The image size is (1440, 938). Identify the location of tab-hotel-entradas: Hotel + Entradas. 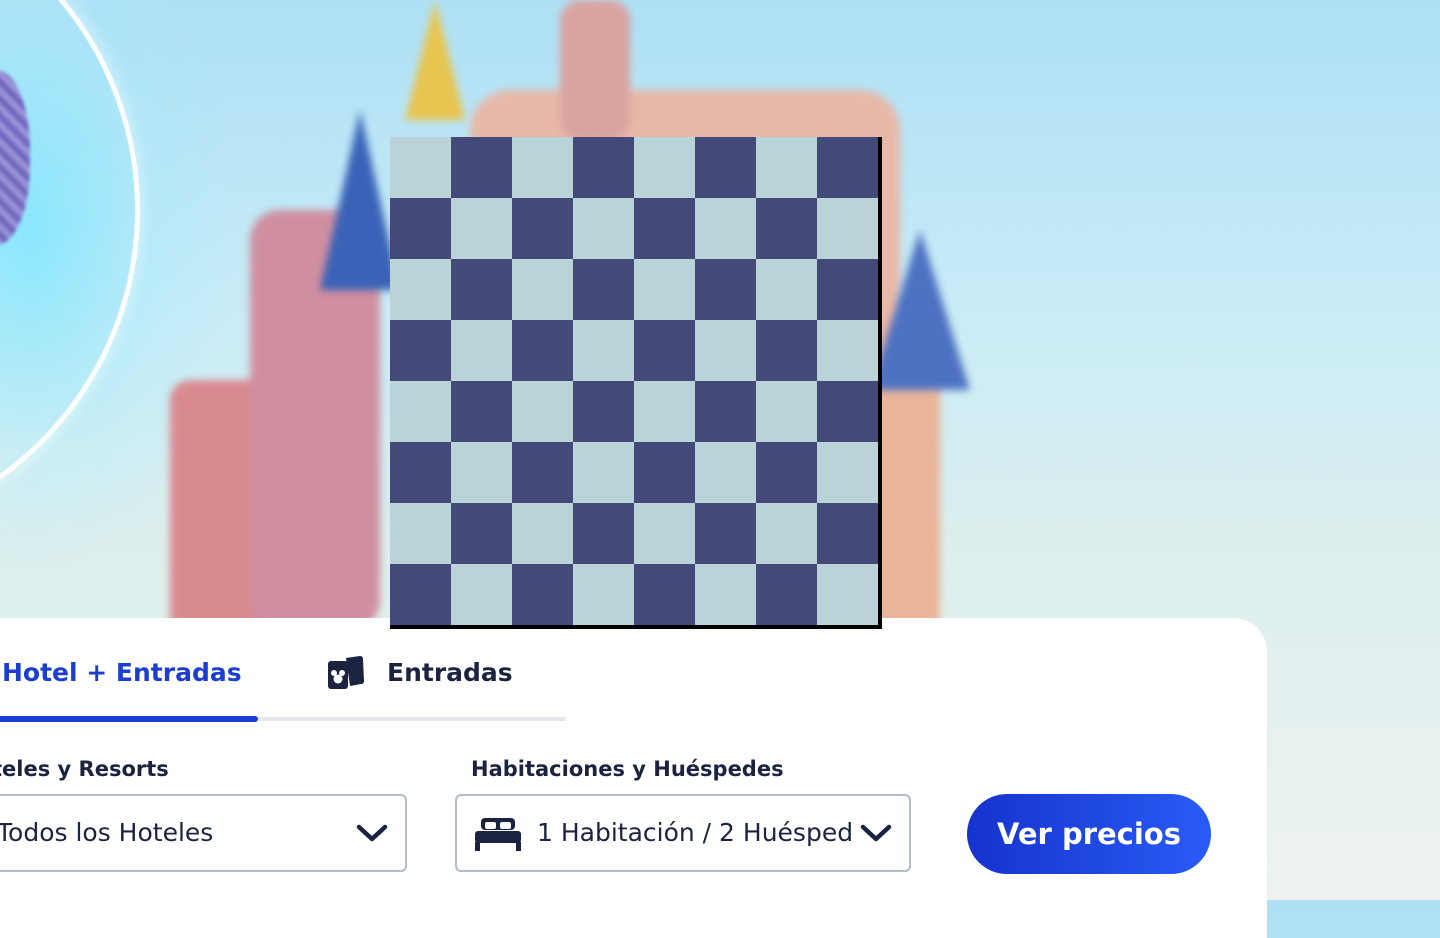
(122, 672).